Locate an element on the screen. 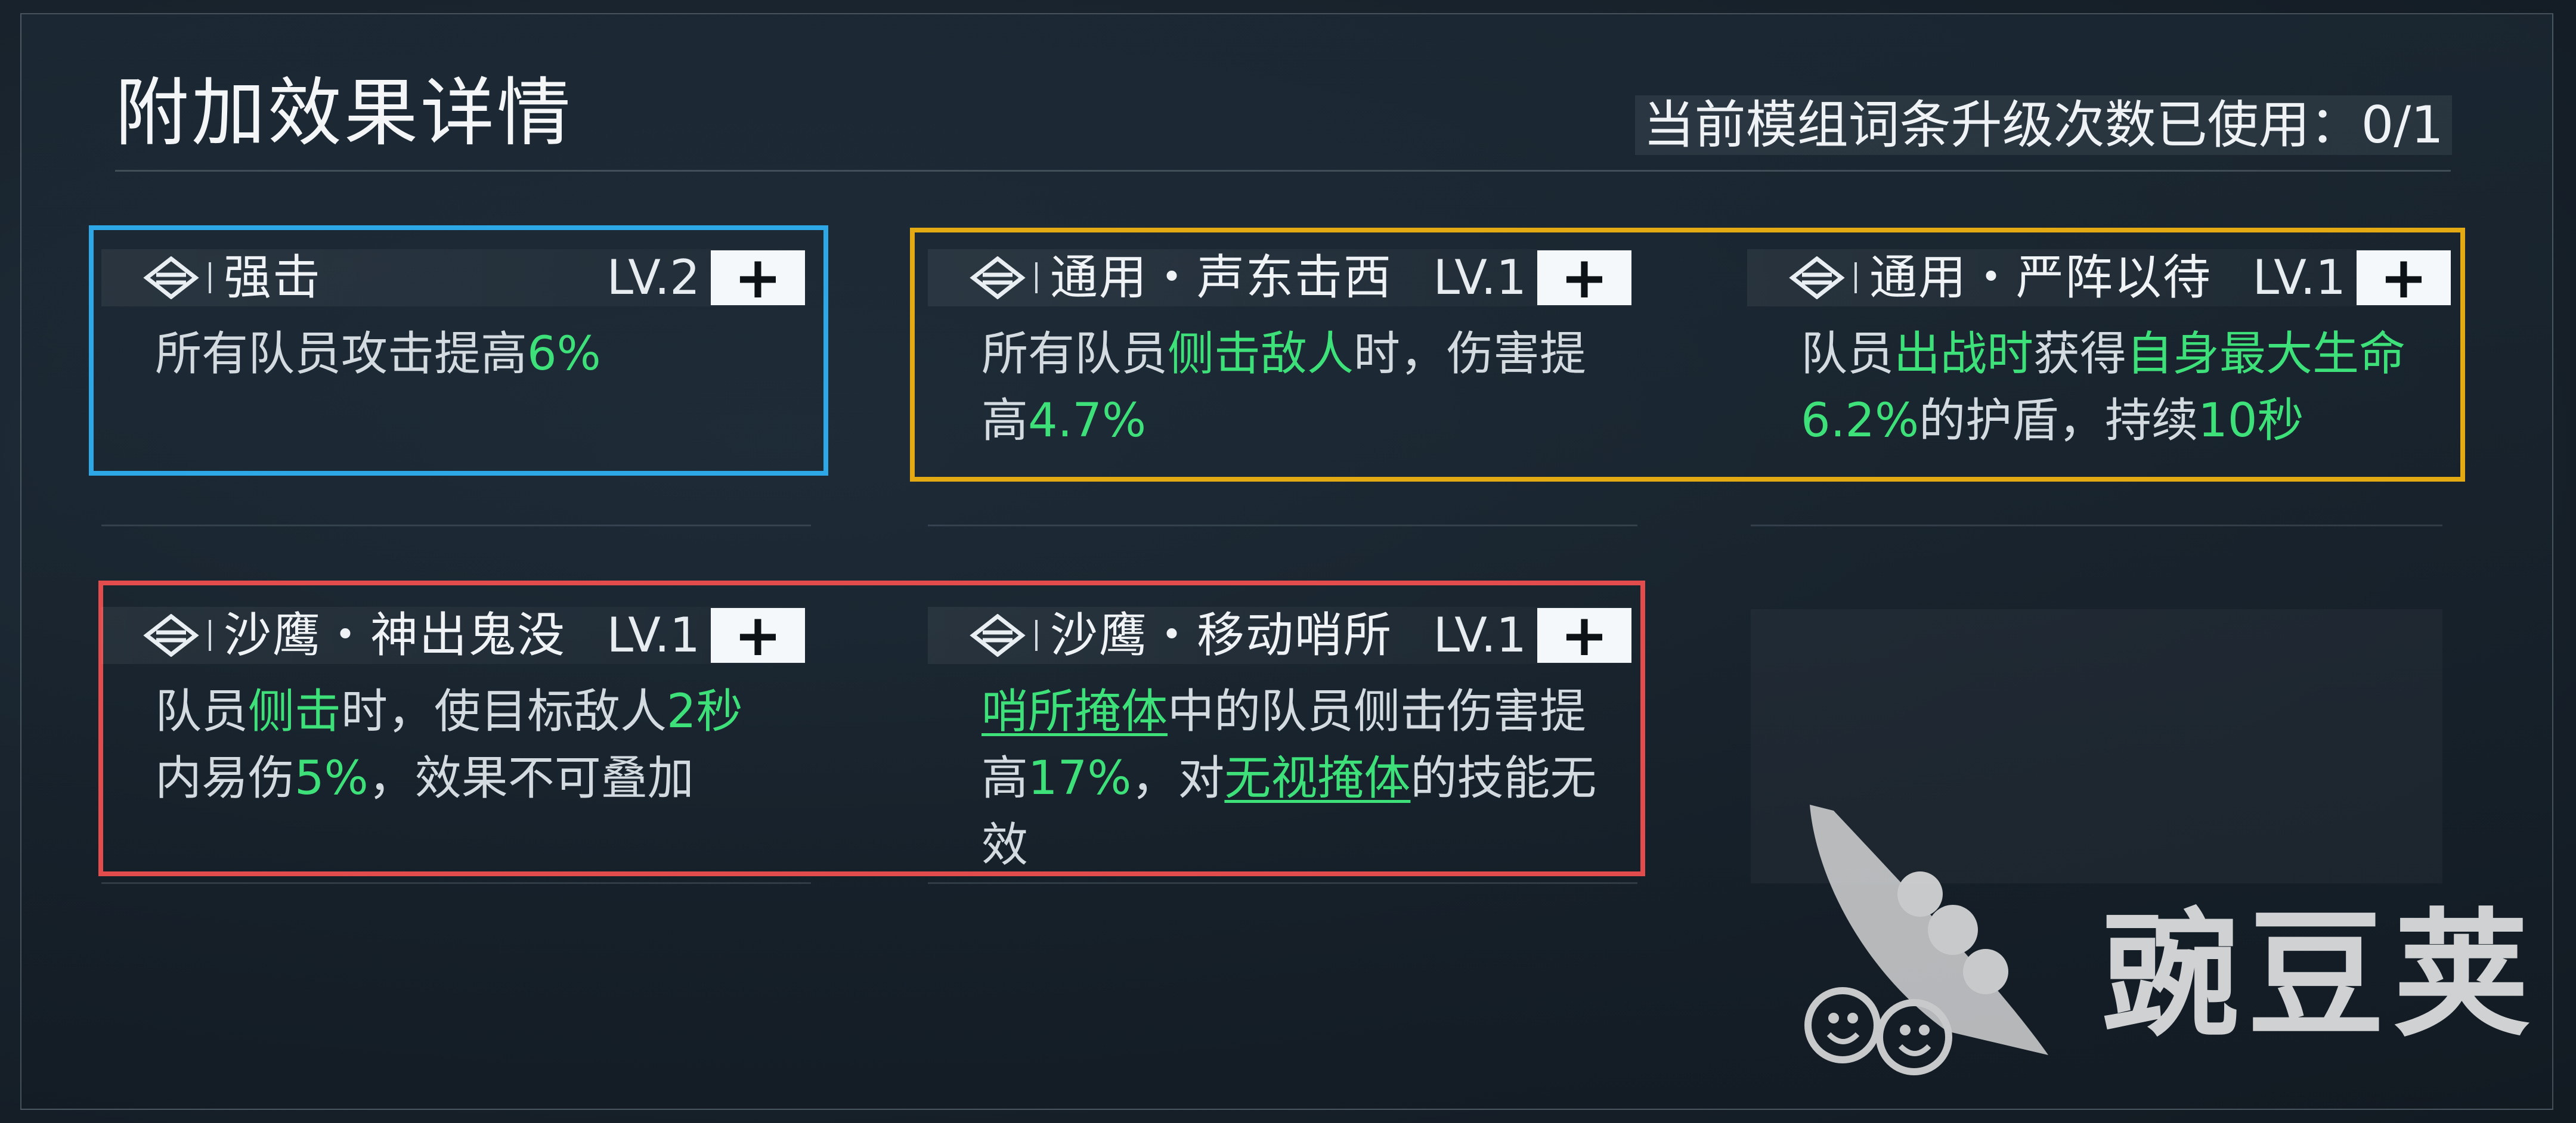  effect-name: 沙鹰・移动哨所 is located at coordinates (1221, 635).